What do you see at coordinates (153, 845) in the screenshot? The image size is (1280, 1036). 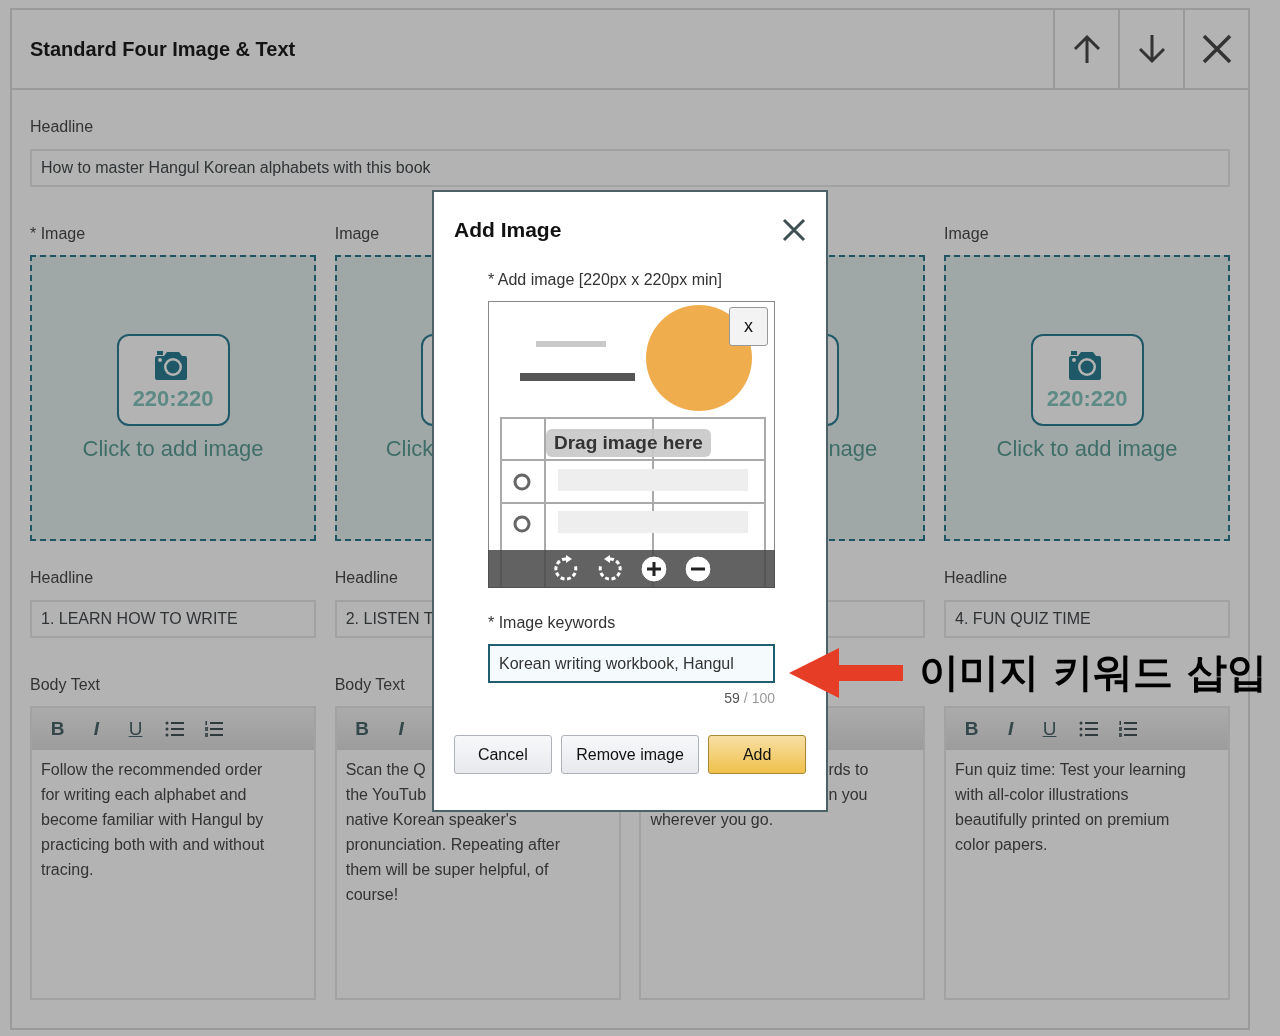 I see `body-text: practicing both with and without` at bounding box center [153, 845].